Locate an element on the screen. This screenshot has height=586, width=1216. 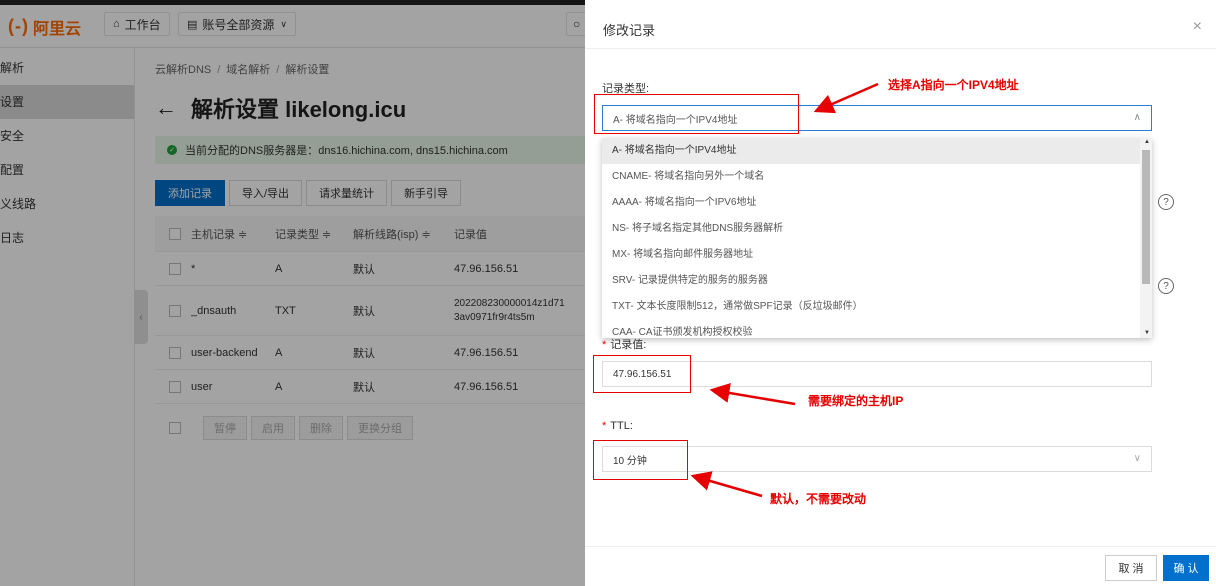
option-mx: MX- 将域名指向邮件服务器地址 is located at coordinates (877, 255).